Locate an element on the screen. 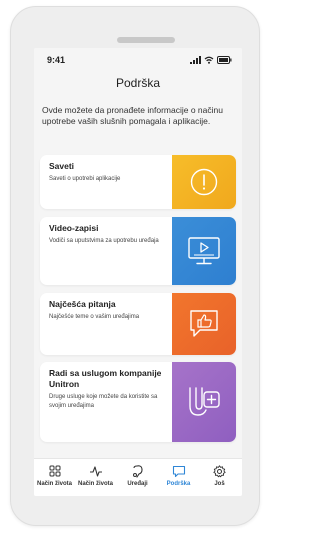 Image resolution: width=320 pixels, height=534 pixels. card-title: Radi sa uslugom kompanije Unitron is located at coordinates (105, 378).